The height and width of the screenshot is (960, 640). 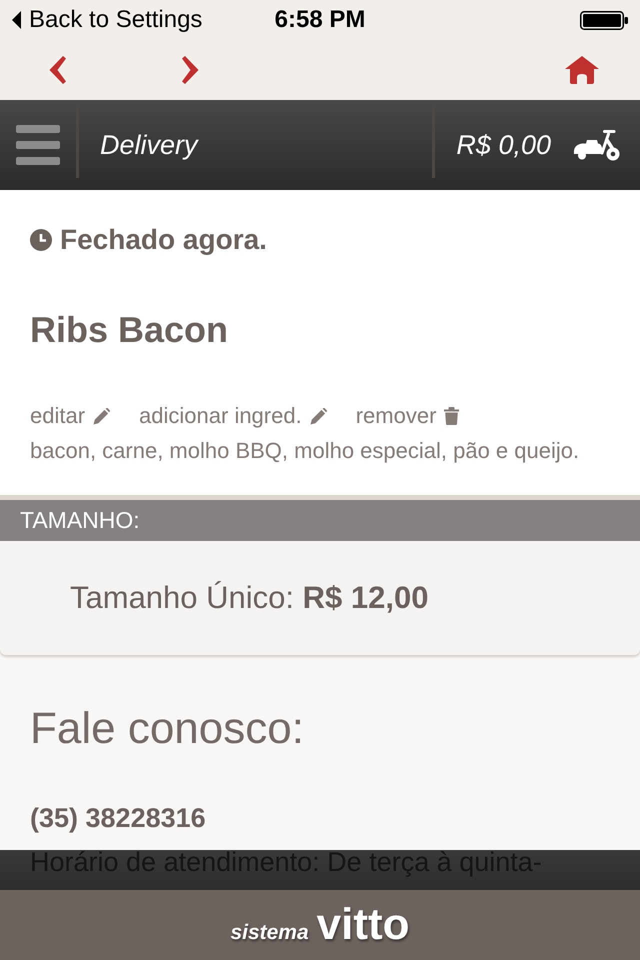 What do you see at coordinates (107, 20) in the screenshot?
I see `back-to-settings-link: Back to Settings` at bounding box center [107, 20].